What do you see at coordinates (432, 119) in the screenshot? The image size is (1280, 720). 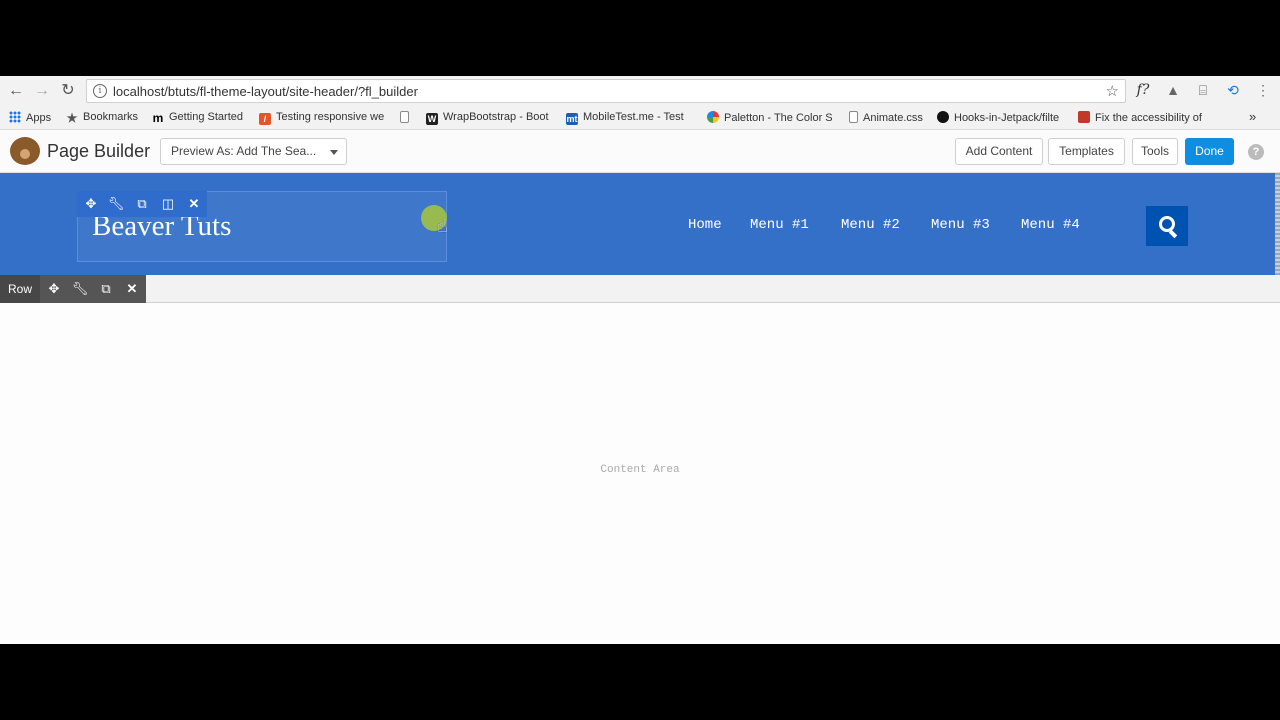 I see `wrapbootstrap-icon: W` at bounding box center [432, 119].